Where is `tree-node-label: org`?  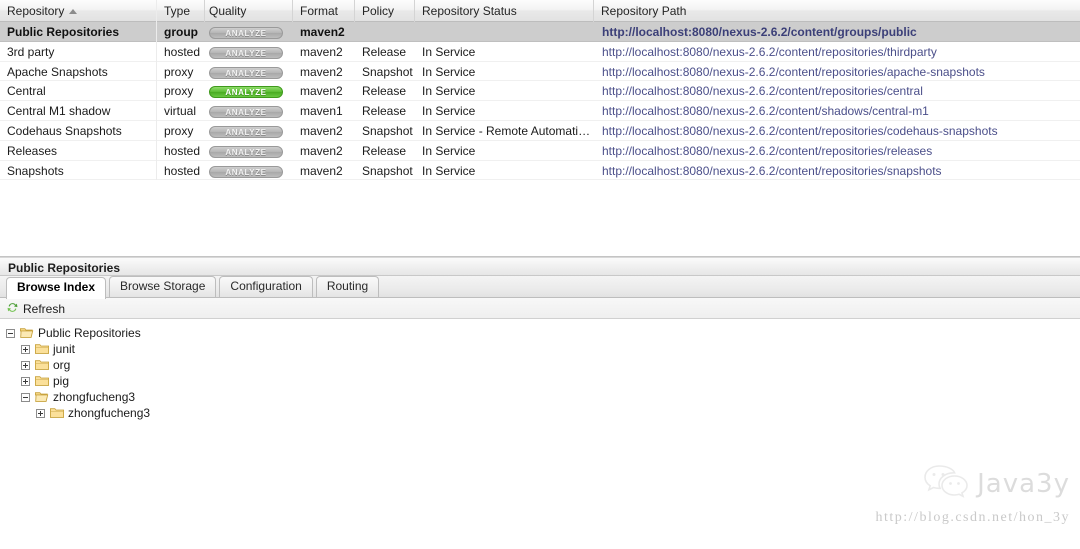 tree-node-label: org is located at coordinates (62, 365).